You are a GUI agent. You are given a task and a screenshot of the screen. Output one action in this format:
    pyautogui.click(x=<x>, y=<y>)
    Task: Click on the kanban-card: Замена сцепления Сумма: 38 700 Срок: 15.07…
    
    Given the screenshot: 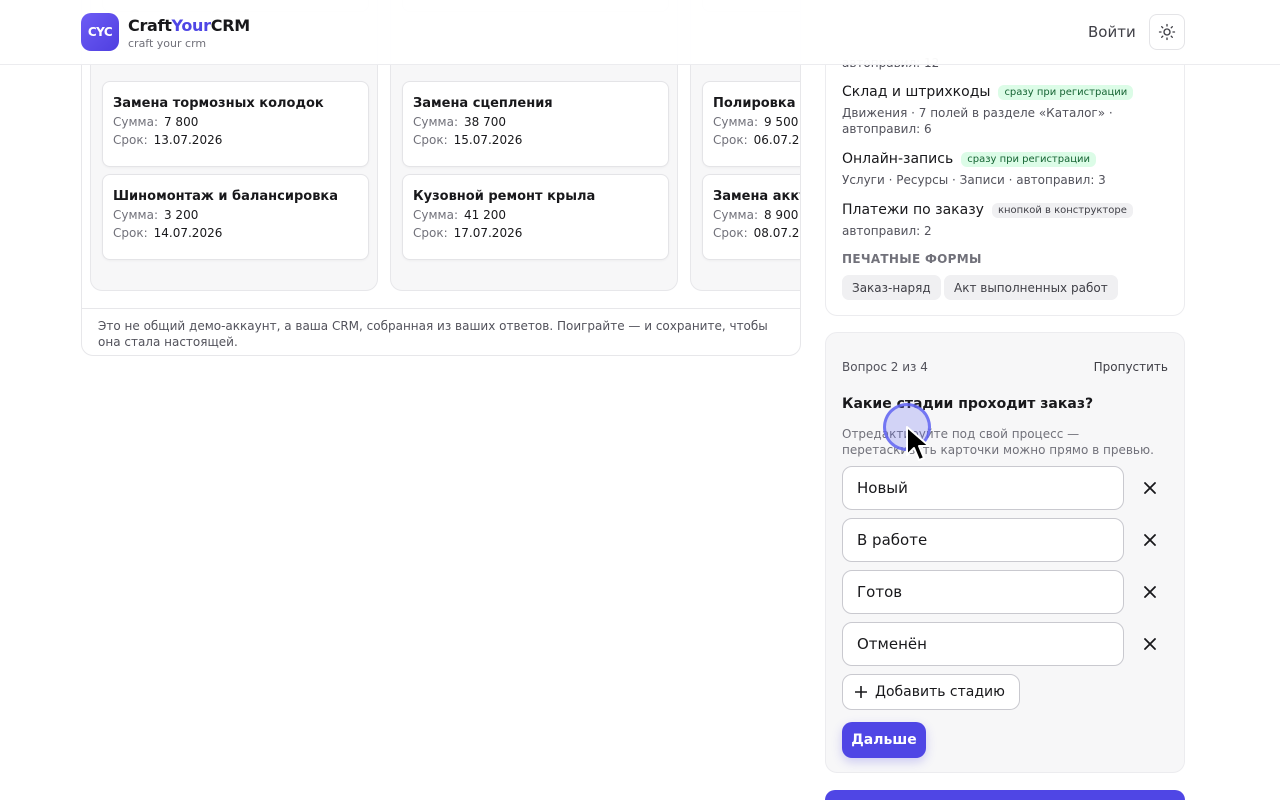 What is the action you would take?
    pyautogui.click(x=535, y=124)
    